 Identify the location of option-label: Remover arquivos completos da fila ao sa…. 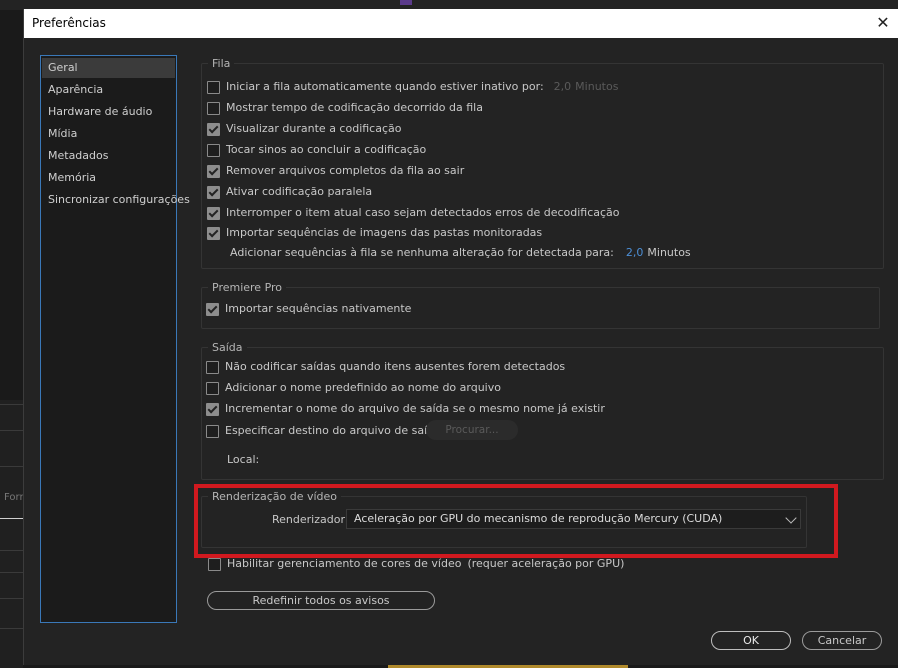
(345, 170).